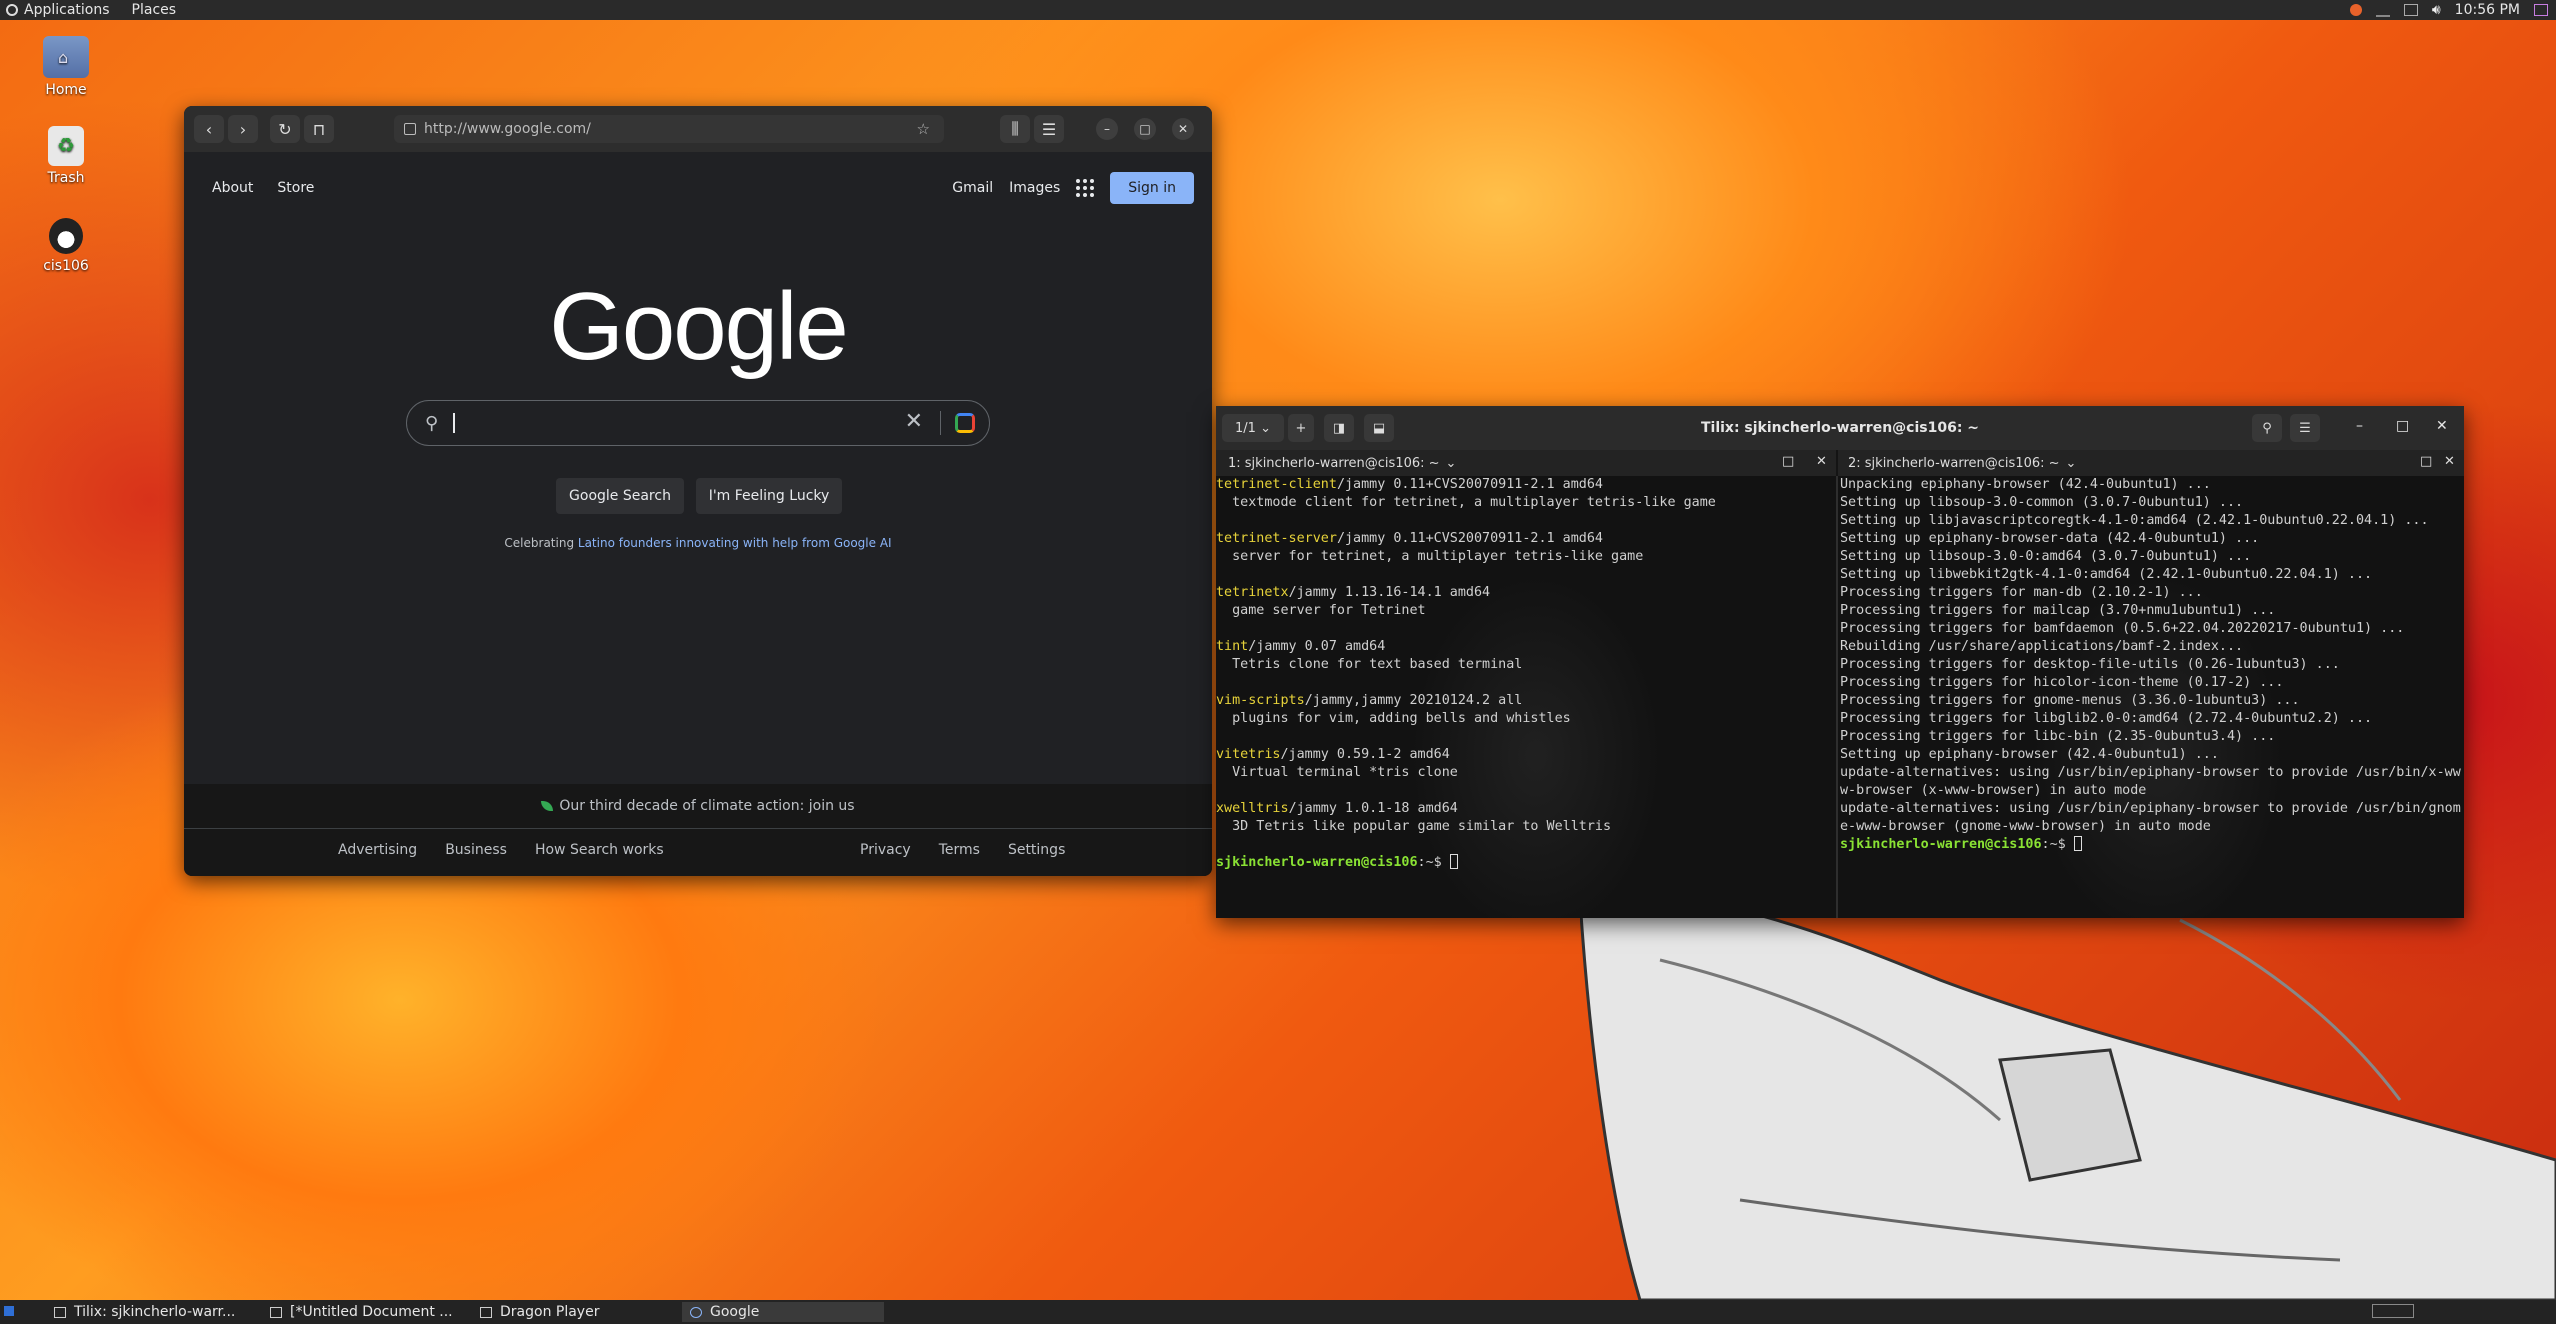 The image size is (2556, 1324). Describe the element at coordinates (1373, 808) in the screenshot. I see `package-version: /jammy 1.0.1-18 amd64` at that location.